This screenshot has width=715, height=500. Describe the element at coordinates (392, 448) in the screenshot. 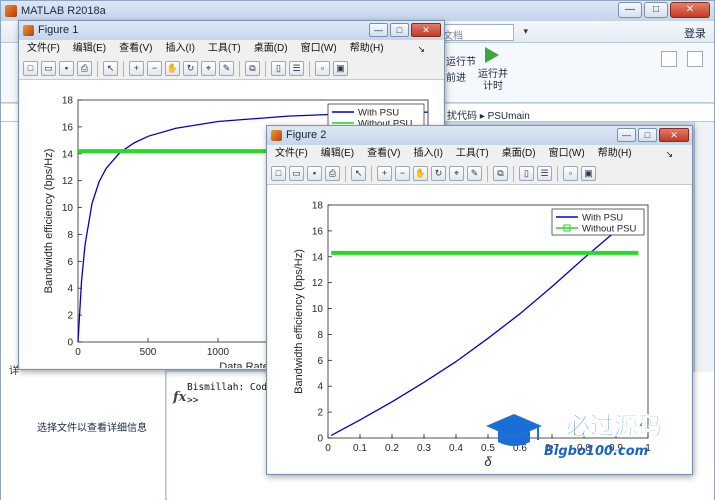

I see `x-tick-label: 0.2` at that location.